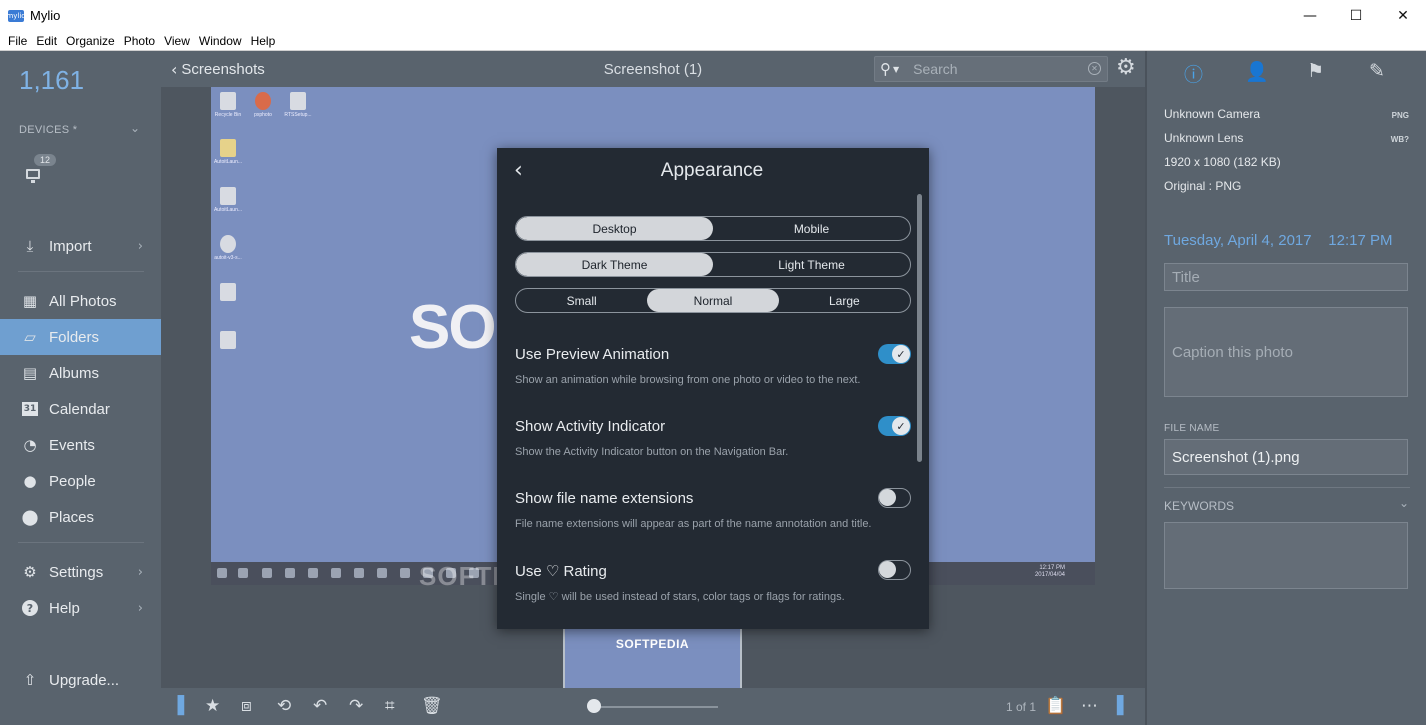 This screenshot has width=1426, height=725. I want to click on keywords-field, so click(1286, 555).